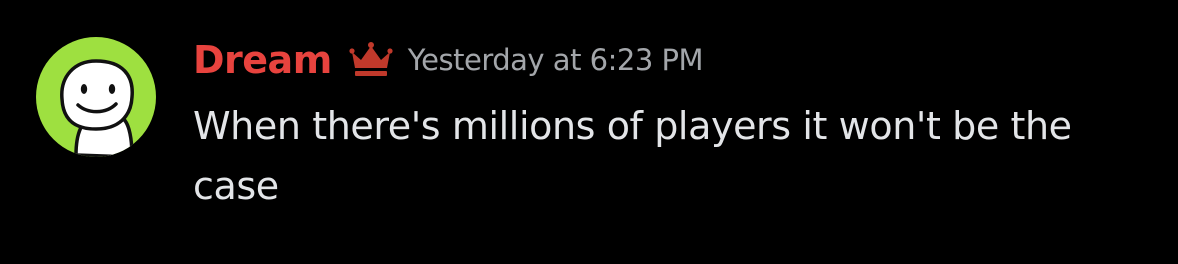  What do you see at coordinates (262, 60) in the screenshot?
I see `author-name: Dream` at bounding box center [262, 60].